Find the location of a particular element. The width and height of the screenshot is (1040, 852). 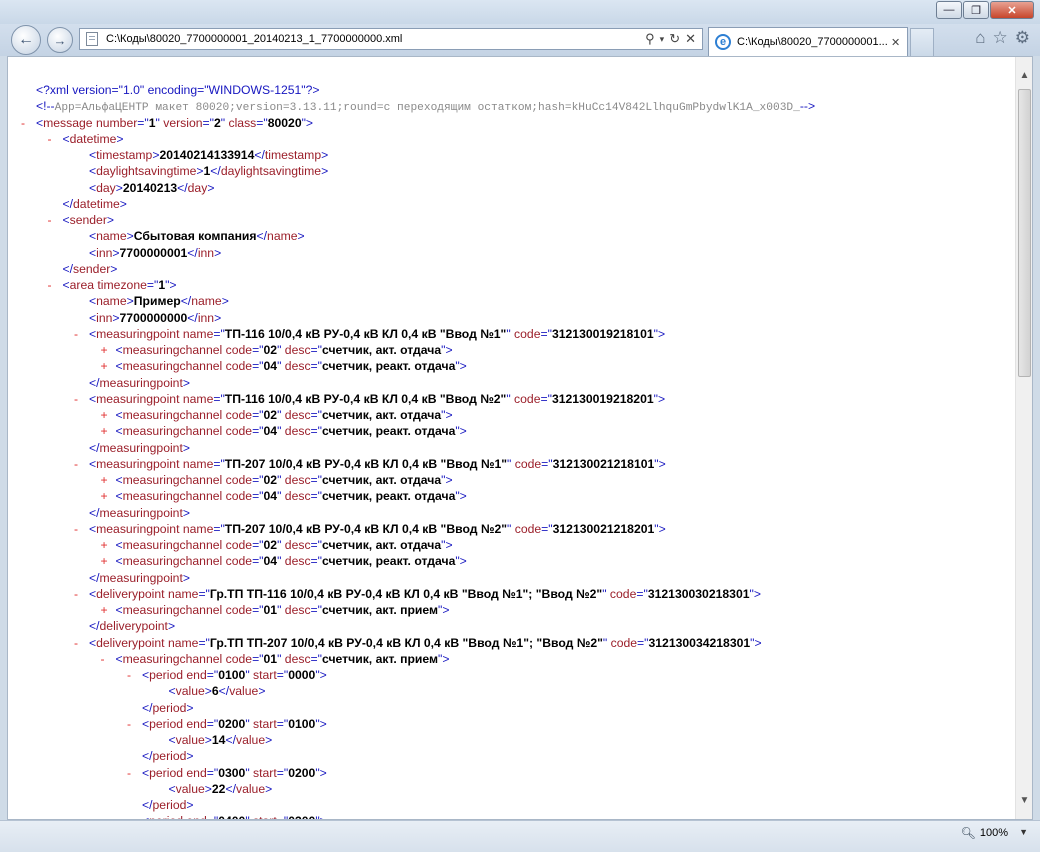

xml-token: Пример is located at coordinates (157, 301).